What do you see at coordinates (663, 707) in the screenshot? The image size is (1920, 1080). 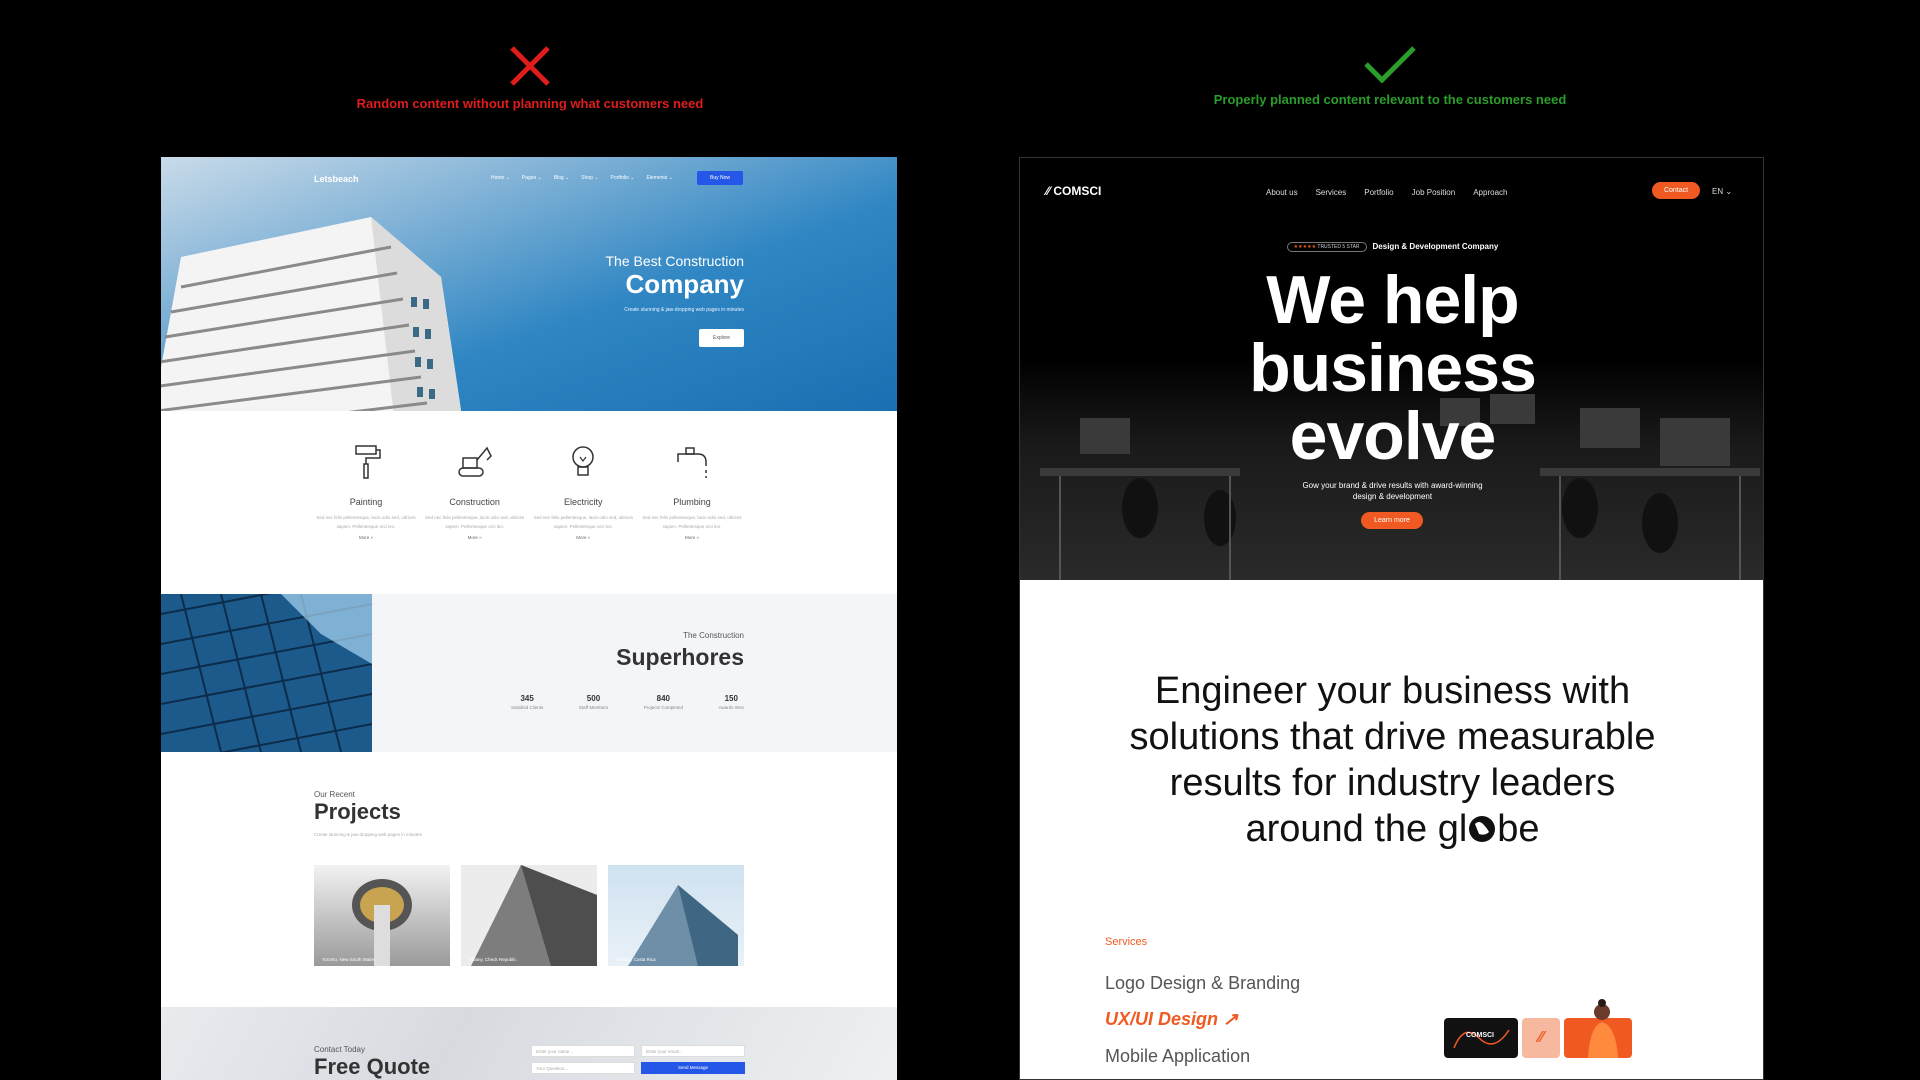 I see `stat-label: Projects Completed` at bounding box center [663, 707].